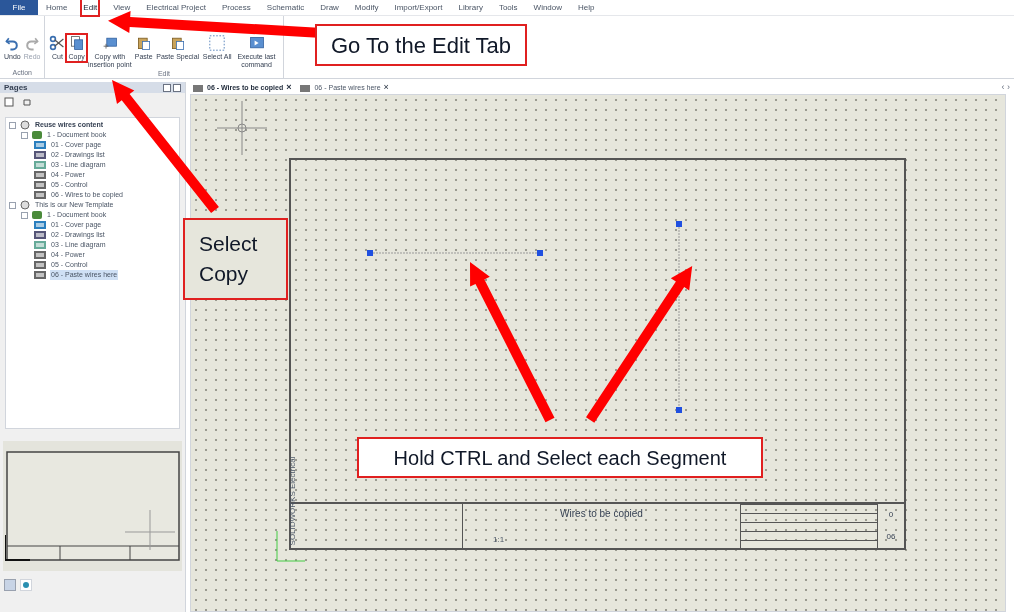  I want to click on menu-tab: Tools, so click(508, 7).